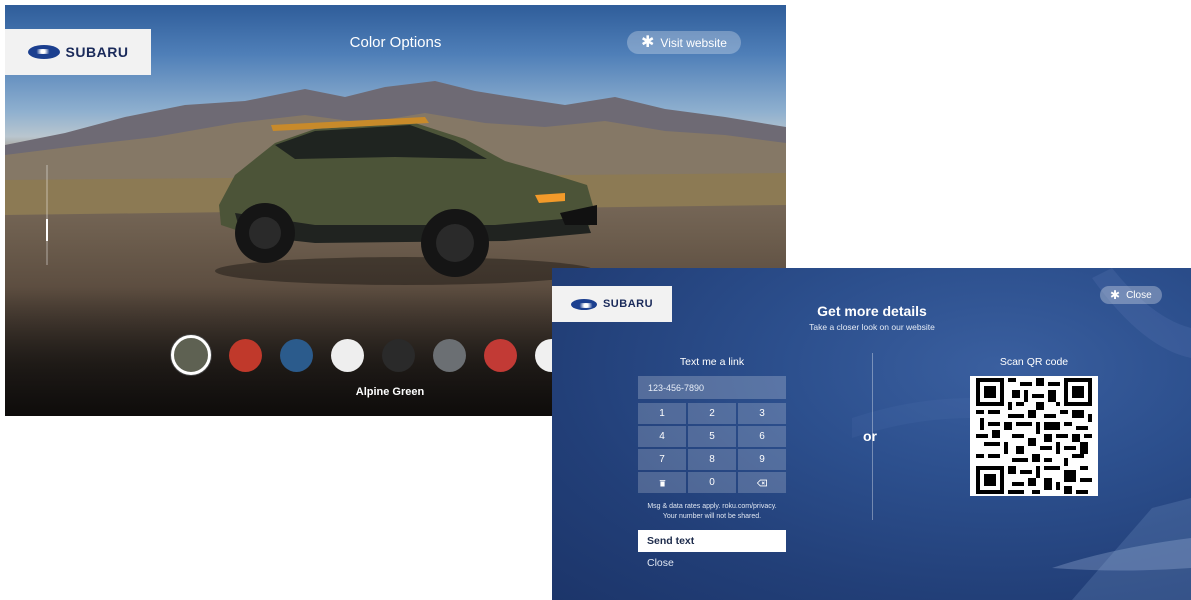  What do you see at coordinates (500, 355) in the screenshot?
I see `swatch-dark-red` at bounding box center [500, 355].